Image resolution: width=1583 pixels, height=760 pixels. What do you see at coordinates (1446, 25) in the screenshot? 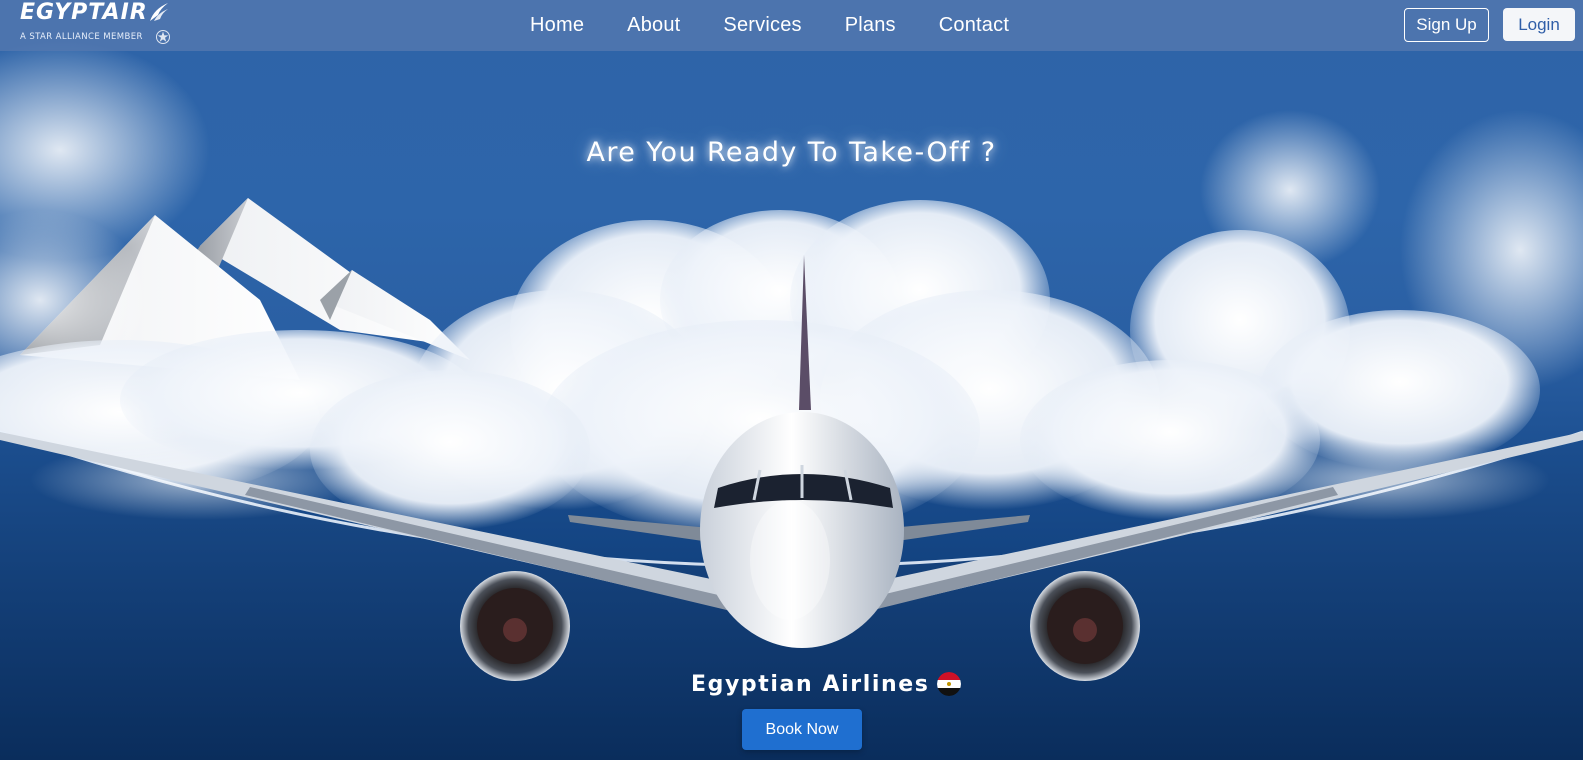
I see `sign-up-button: Sign Up` at bounding box center [1446, 25].